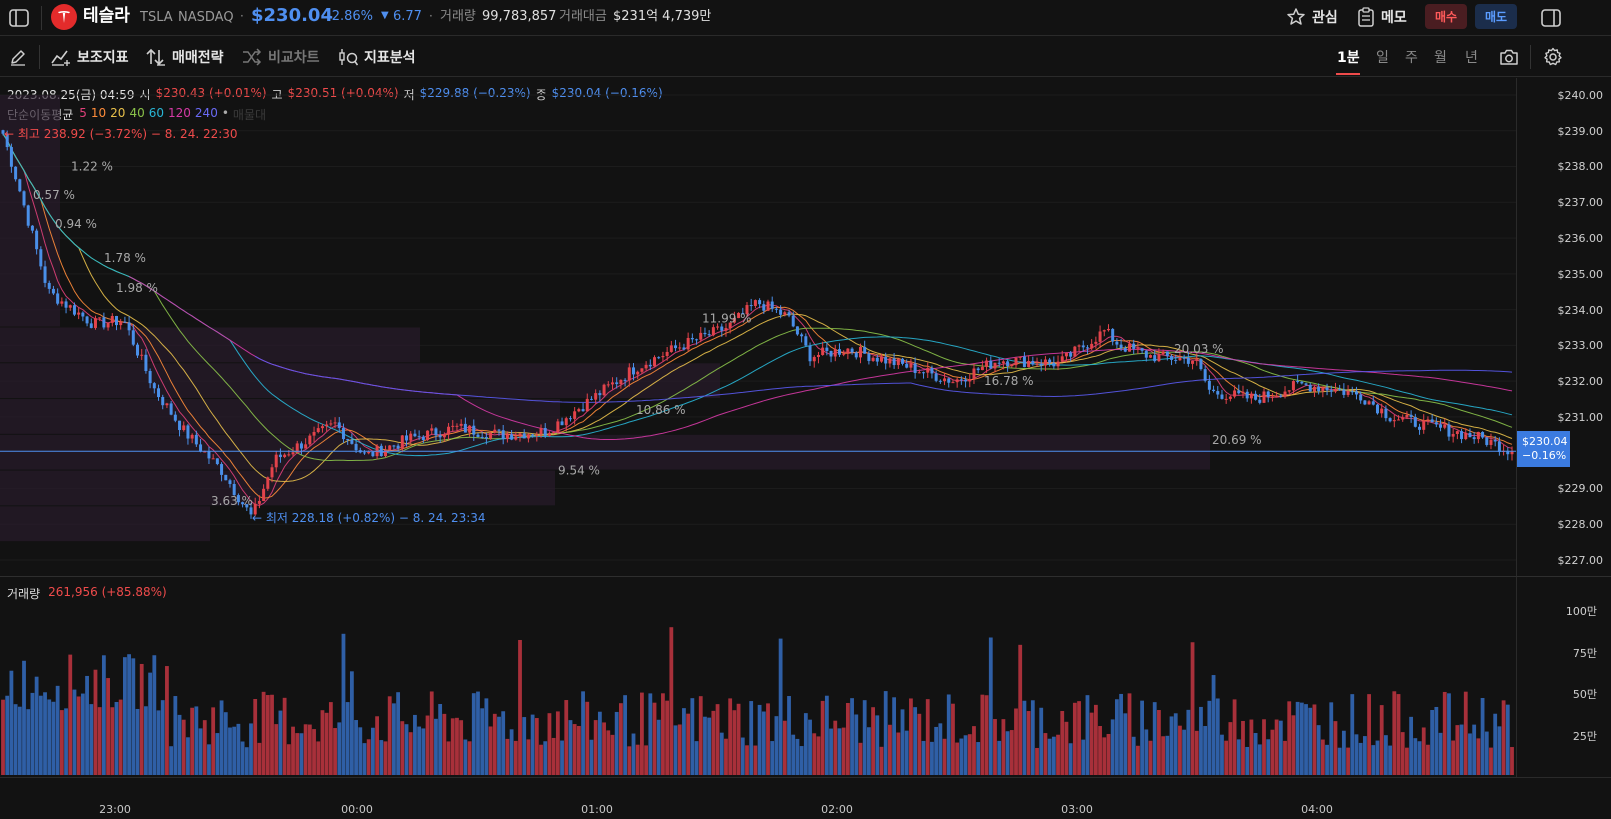 The image size is (1611, 819). What do you see at coordinates (1584, 736) in the screenshot?
I see `volume-tick: 25만` at bounding box center [1584, 736].